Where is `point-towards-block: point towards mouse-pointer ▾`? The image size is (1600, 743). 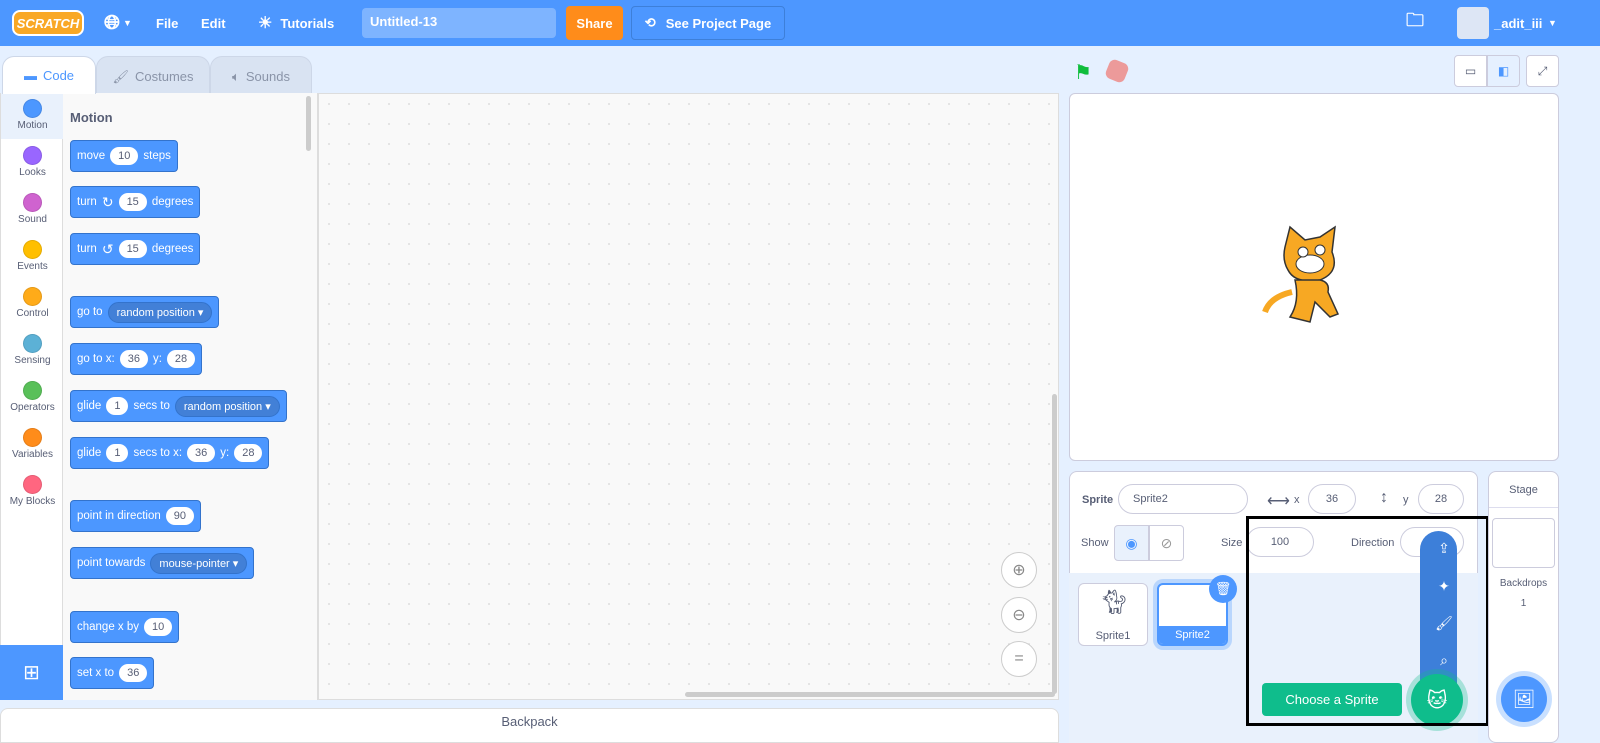 point-towards-block: point towards mouse-pointer ▾ is located at coordinates (162, 563).